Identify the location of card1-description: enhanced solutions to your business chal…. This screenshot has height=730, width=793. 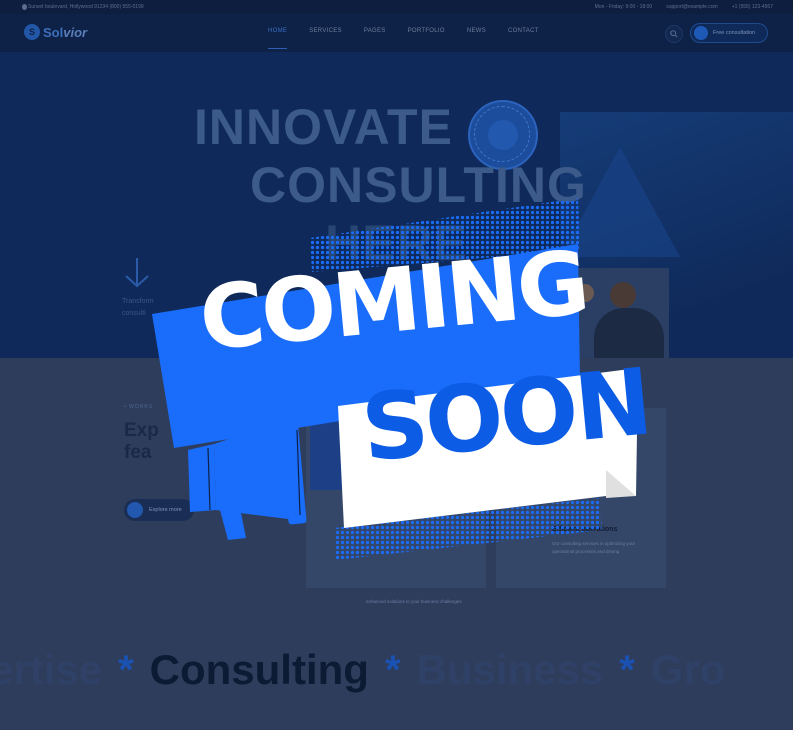
(414, 601).